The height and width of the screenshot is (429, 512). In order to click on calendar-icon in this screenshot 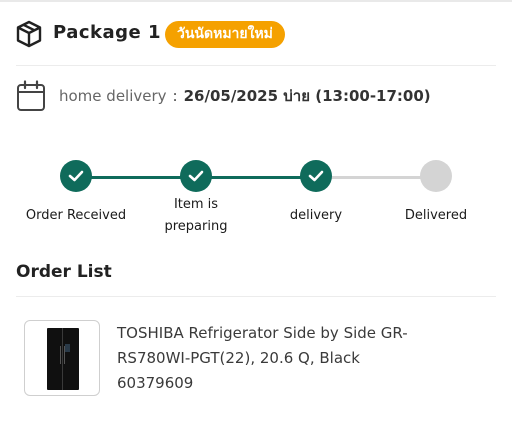, I will do `click(31, 95)`.